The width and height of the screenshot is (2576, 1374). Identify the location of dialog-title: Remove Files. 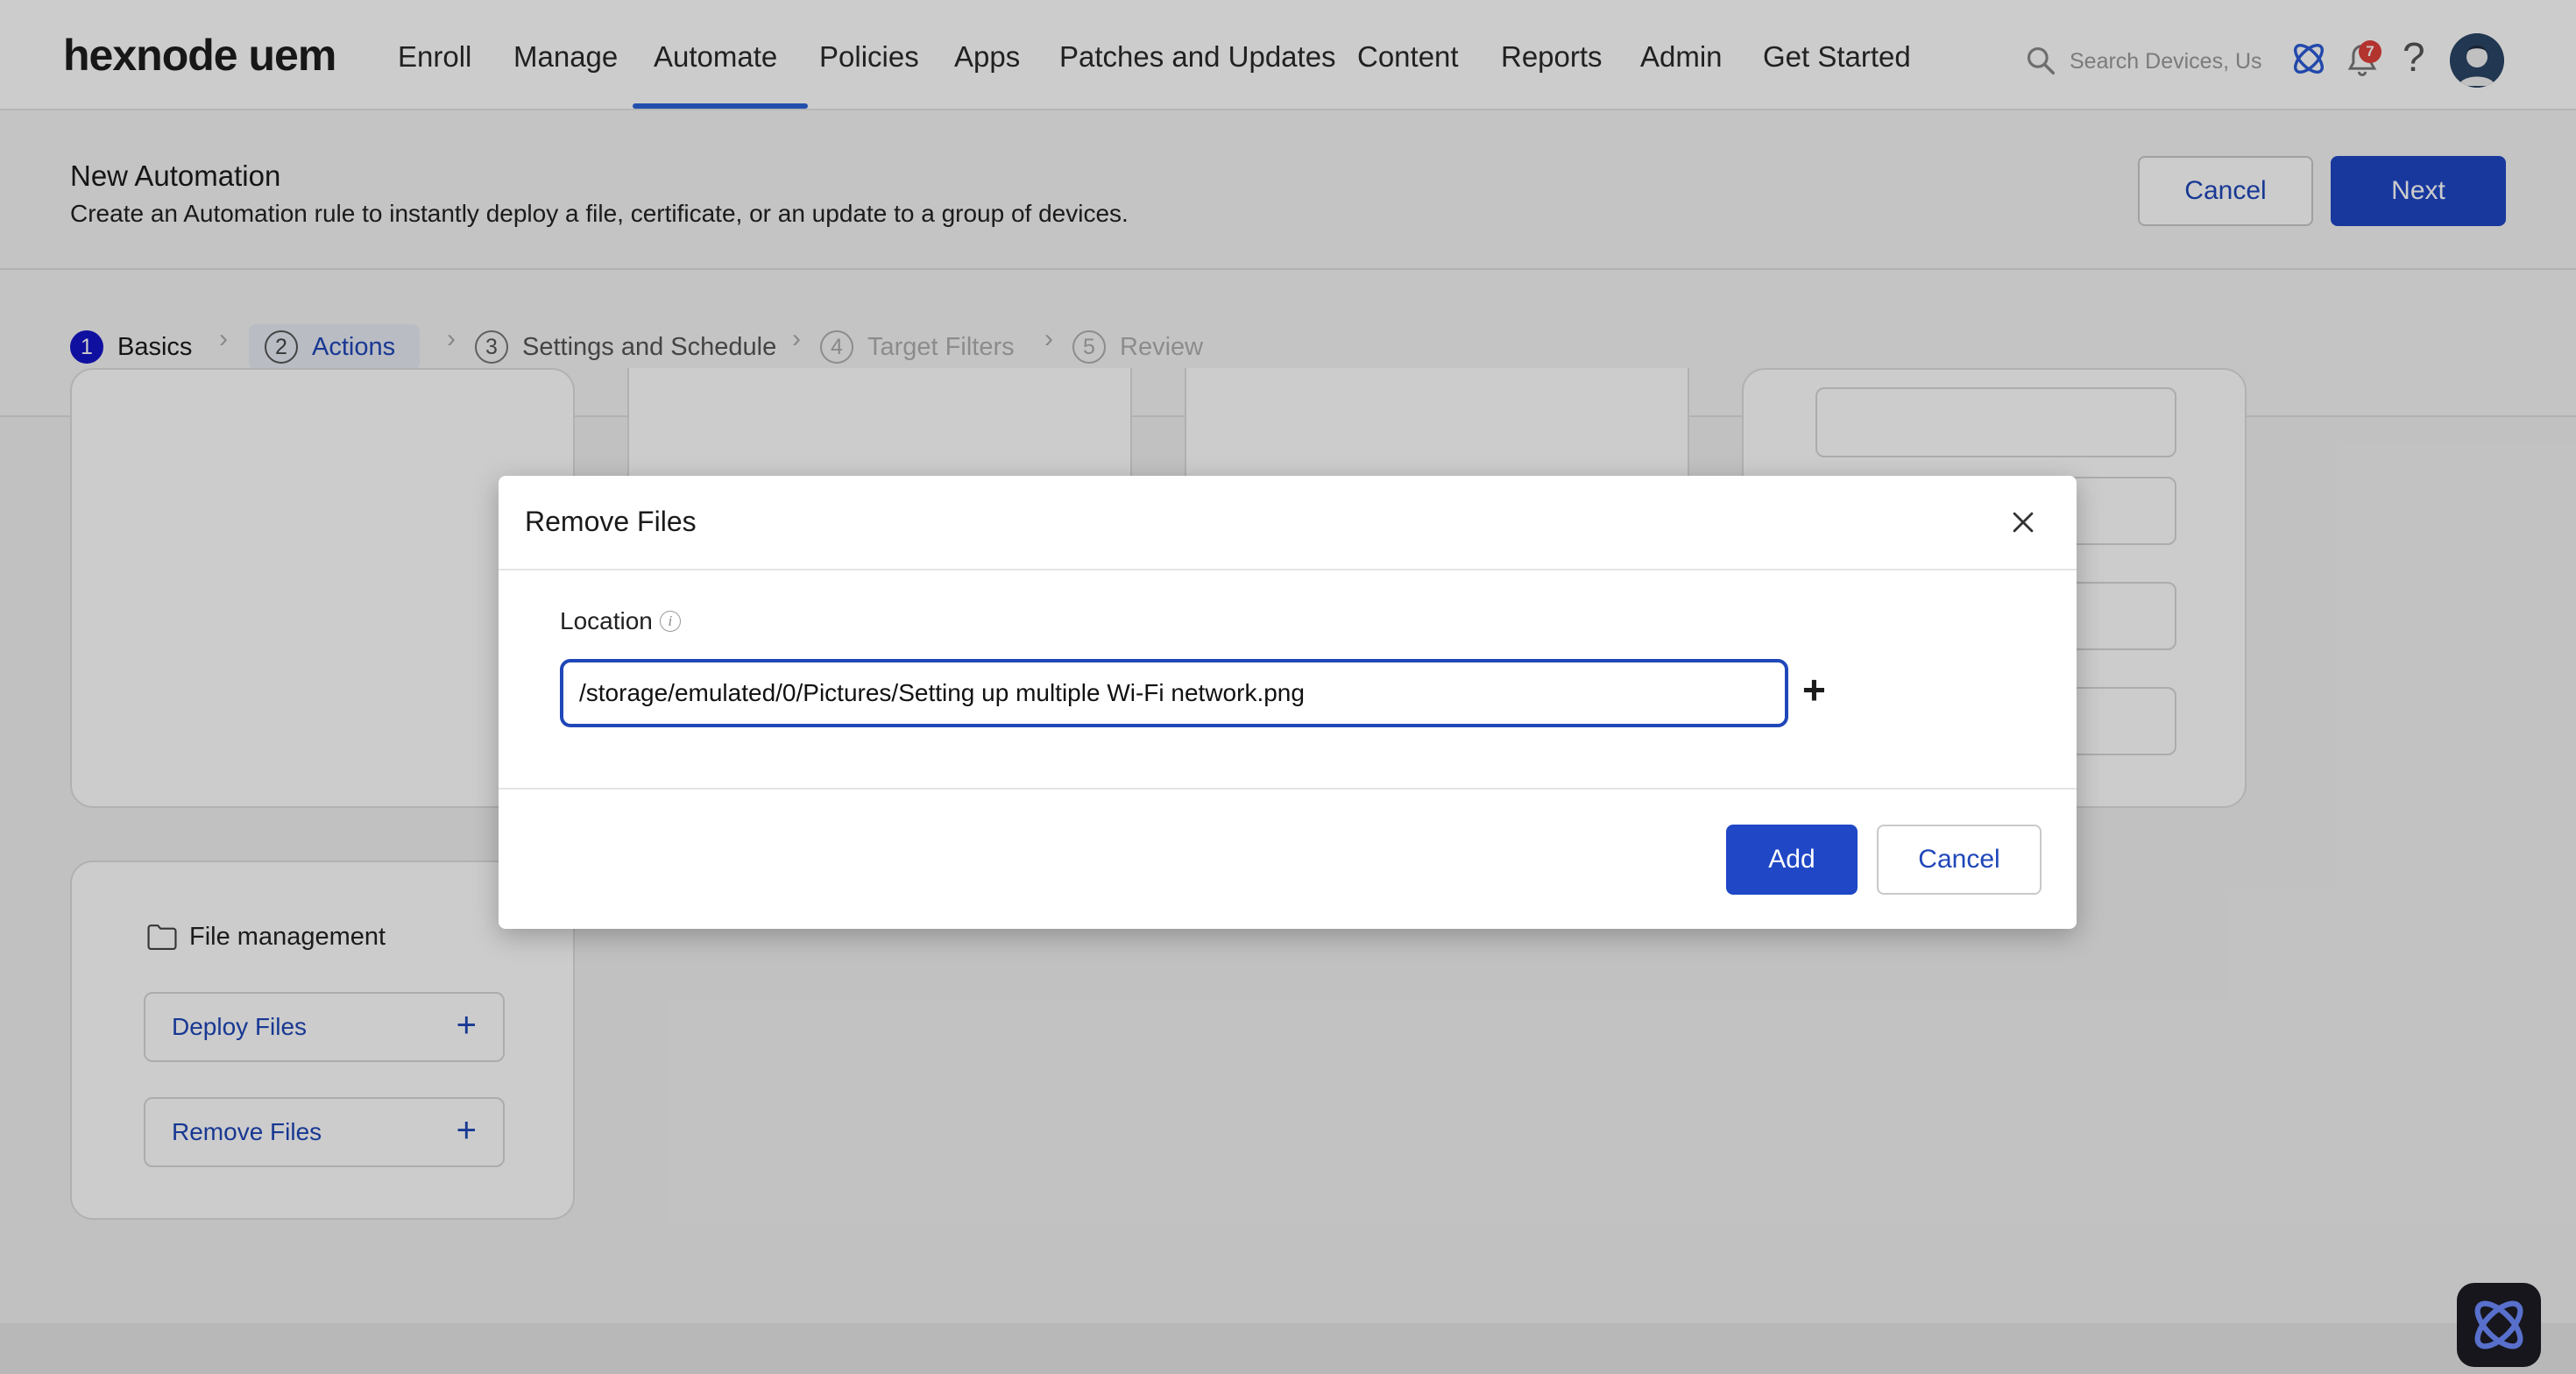
(611, 521).